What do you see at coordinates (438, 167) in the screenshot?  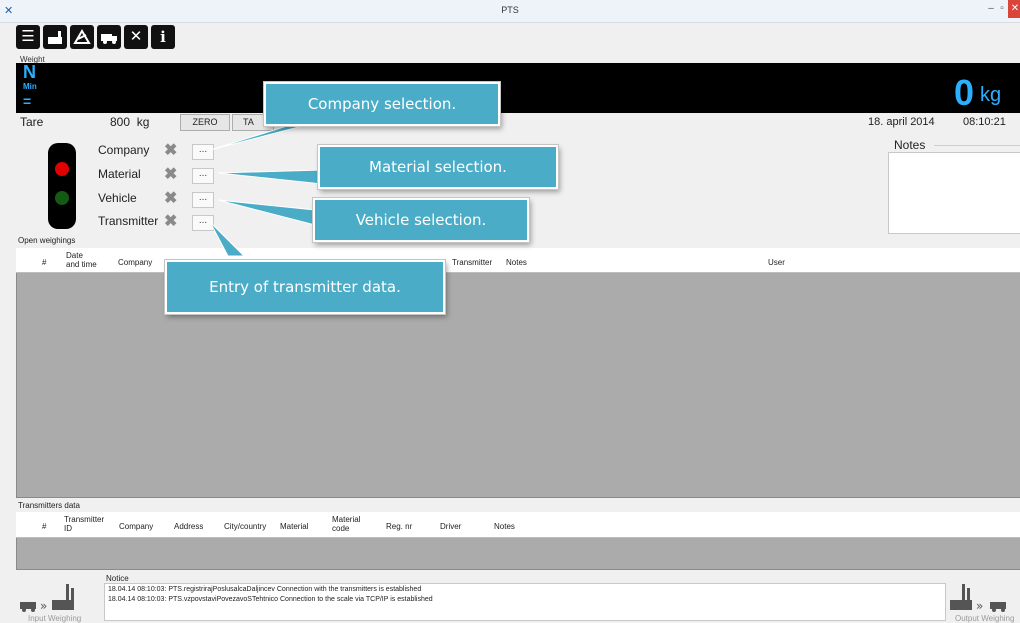 I see `material-selection-callout: Material selection.` at bounding box center [438, 167].